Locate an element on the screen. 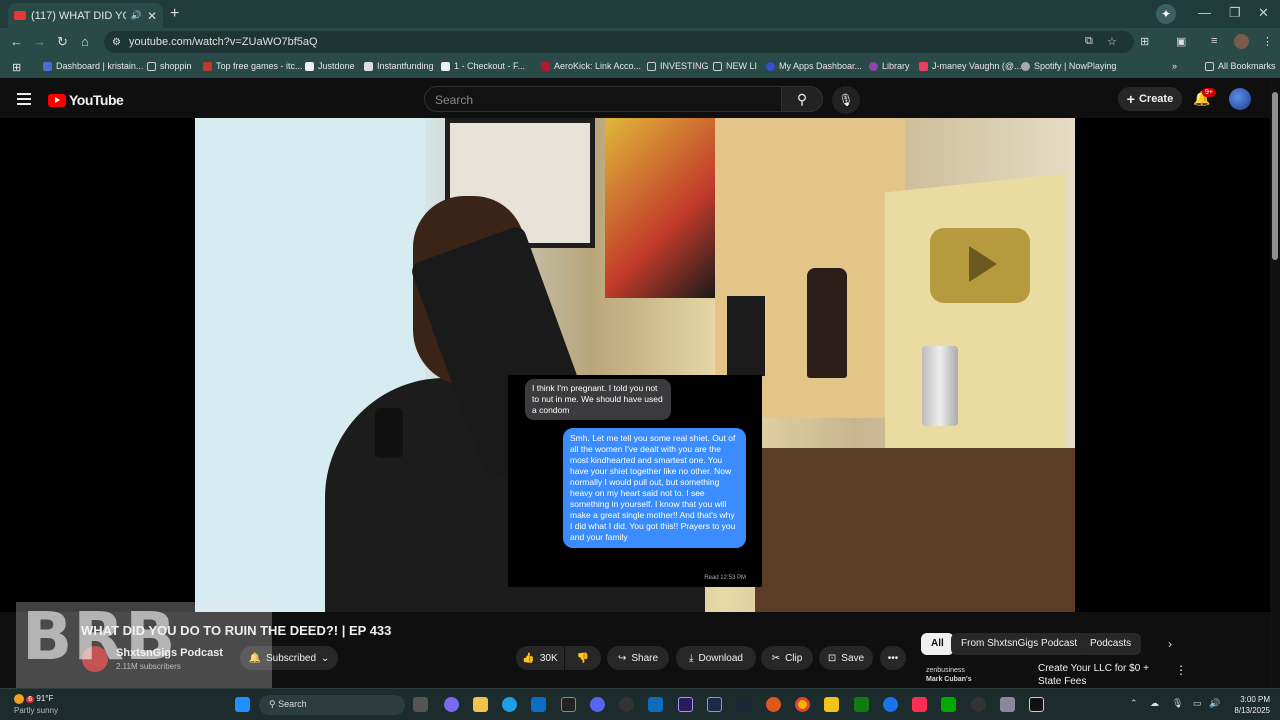 The height and width of the screenshot is (720, 1280). taskbar-search: ⚲ Search is located at coordinates (332, 705).